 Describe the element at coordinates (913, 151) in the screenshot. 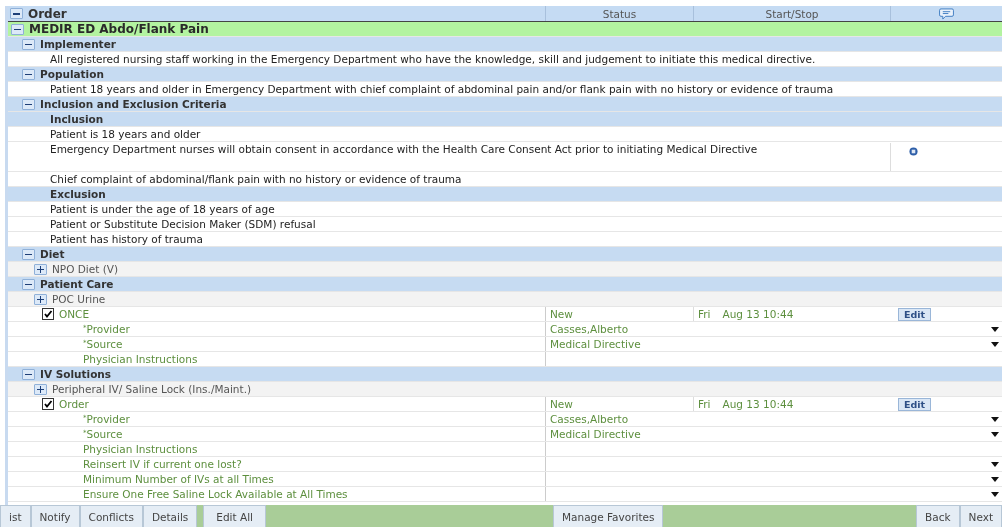

I see `note-icon` at that location.